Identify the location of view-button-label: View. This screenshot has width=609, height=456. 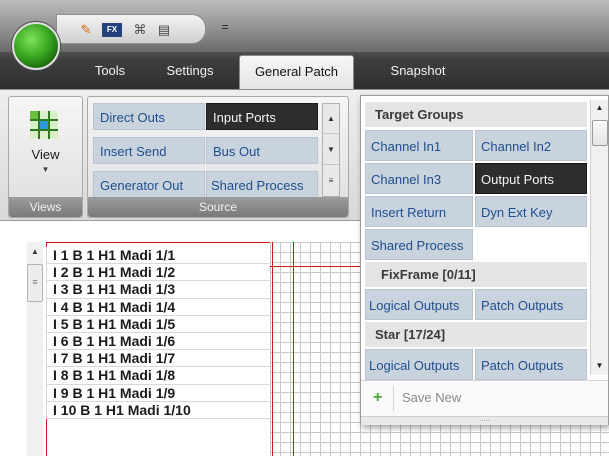
(45, 154).